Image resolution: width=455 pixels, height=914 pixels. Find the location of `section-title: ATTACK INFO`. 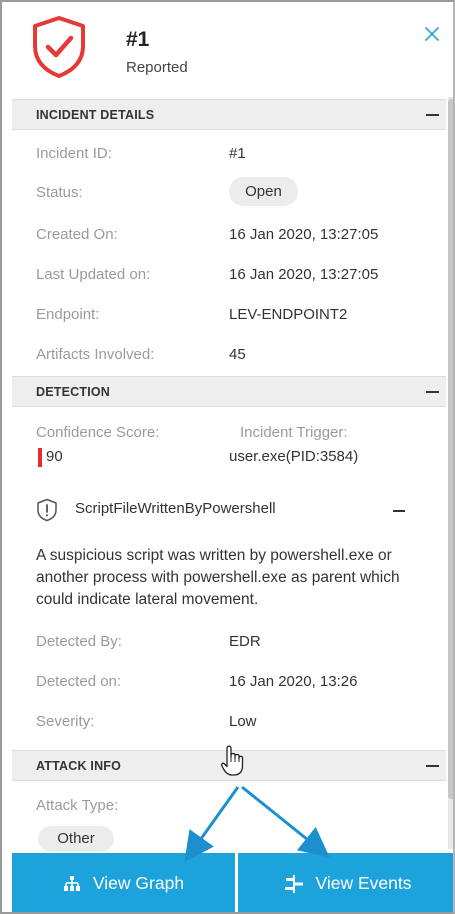

section-title: ATTACK INFO is located at coordinates (79, 766).